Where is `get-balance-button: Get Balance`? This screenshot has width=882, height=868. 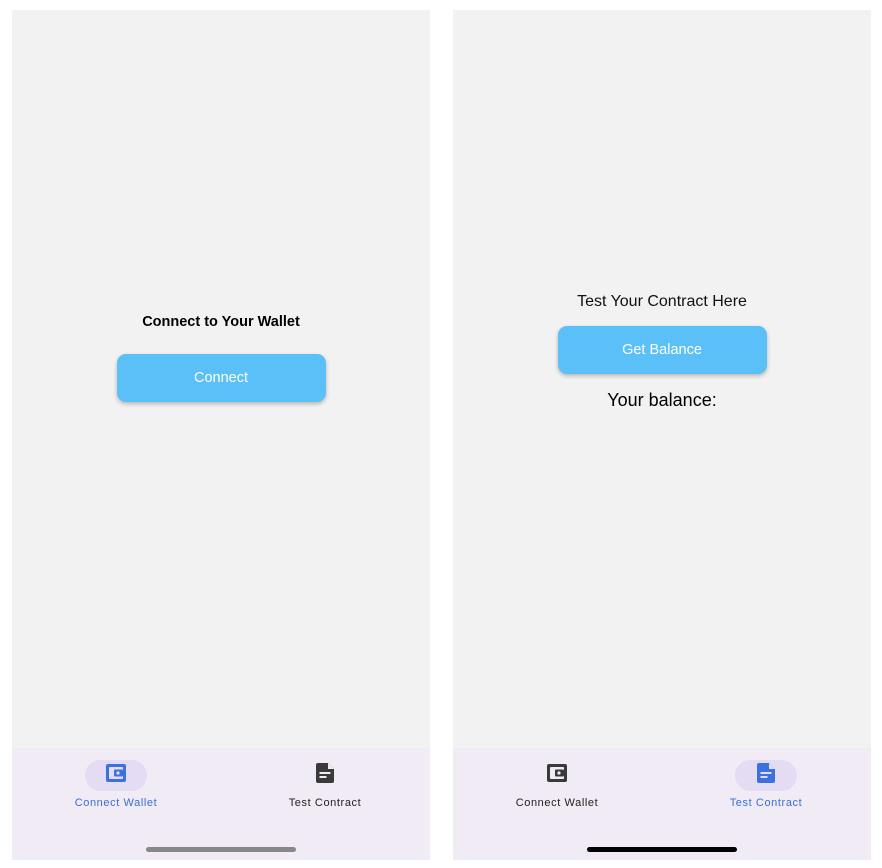 get-balance-button: Get Balance is located at coordinates (662, 350).